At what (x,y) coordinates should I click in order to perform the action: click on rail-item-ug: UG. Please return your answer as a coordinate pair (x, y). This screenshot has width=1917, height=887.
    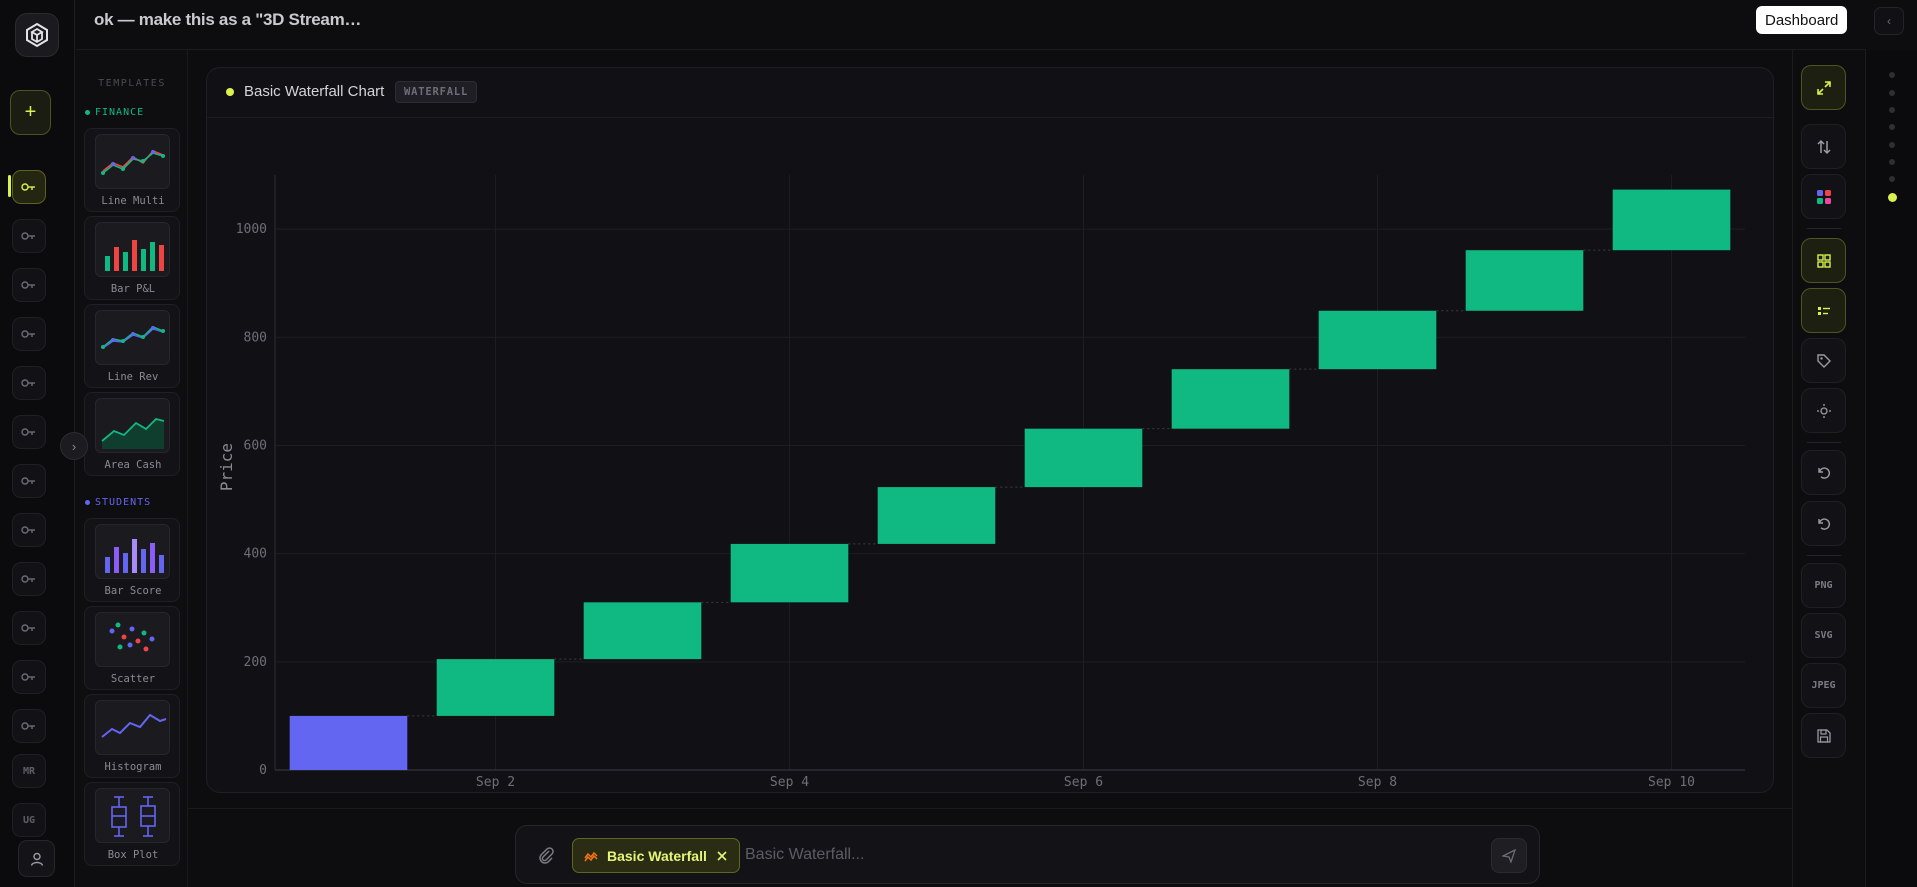
    Looking at the image, I should click on (29, 820).